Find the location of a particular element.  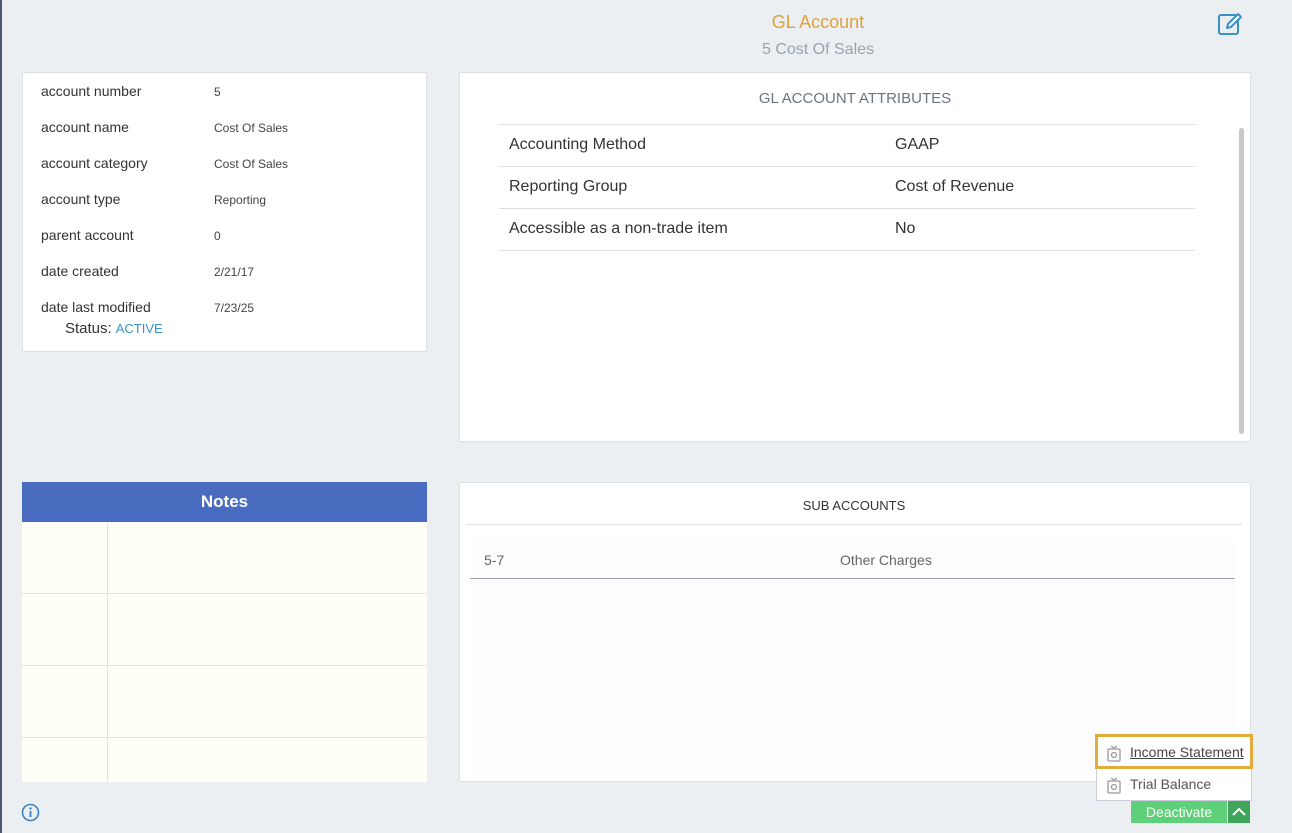

sub-account-row: 5-7 Other Charges is located at coordinates (852, 560).